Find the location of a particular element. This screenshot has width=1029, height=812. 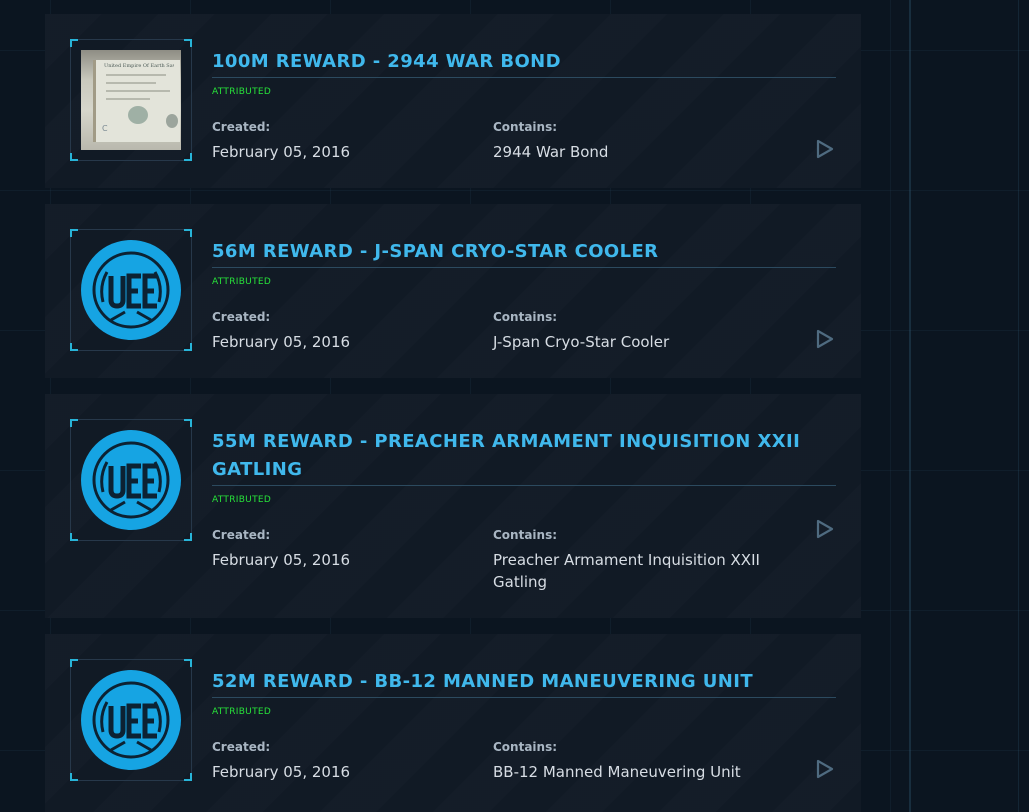

contains-value: J-Span Cryo-Star Cooler is located at coordinates (581, 342).